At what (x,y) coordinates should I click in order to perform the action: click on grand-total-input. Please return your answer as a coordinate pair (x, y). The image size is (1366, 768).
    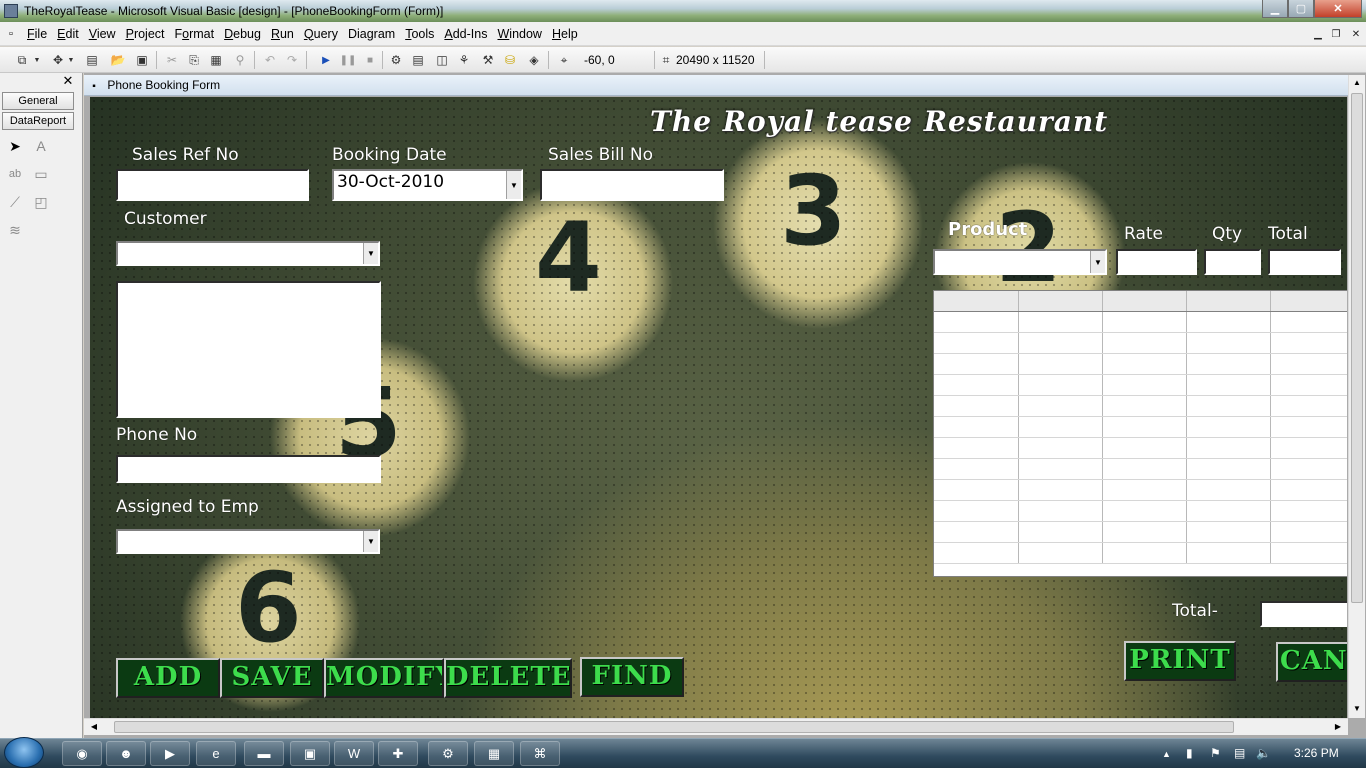
    Looking at the image, I should click on (1303, 614).